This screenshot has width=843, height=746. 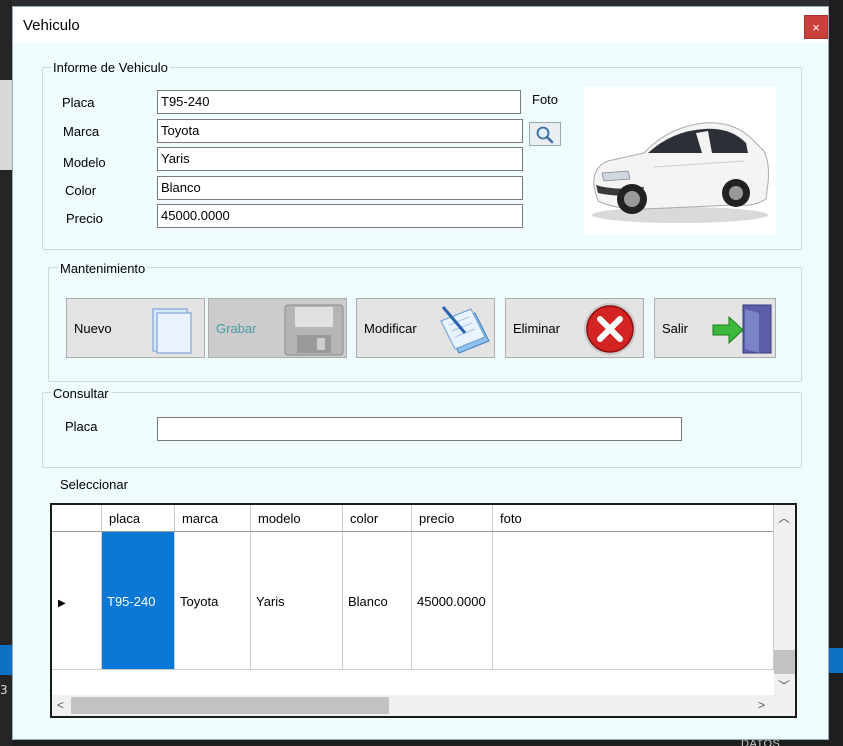 What do you see at coordinates (213, 518) in the screenshot?
I see `grid-header-marca: marca` at bounding box center [213, 518].